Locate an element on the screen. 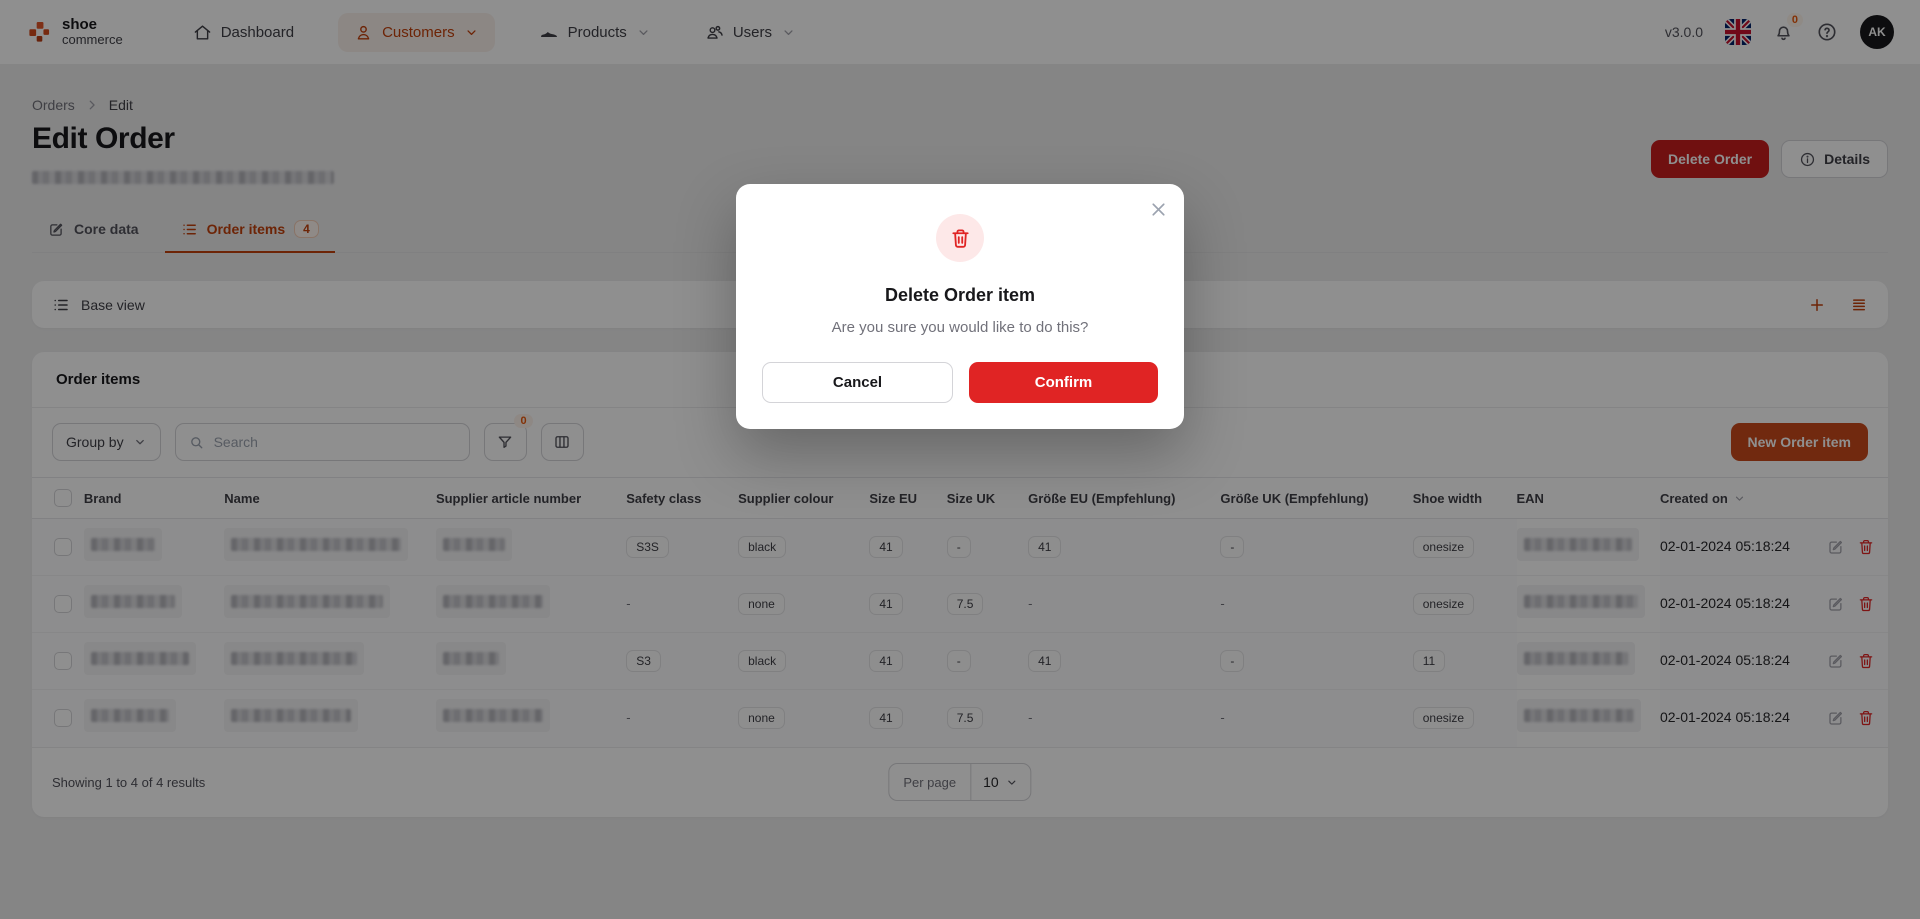 The width and height of the screenshot is (1920, 919). cancel-button: Cancel is located at coordinates (857, 382).